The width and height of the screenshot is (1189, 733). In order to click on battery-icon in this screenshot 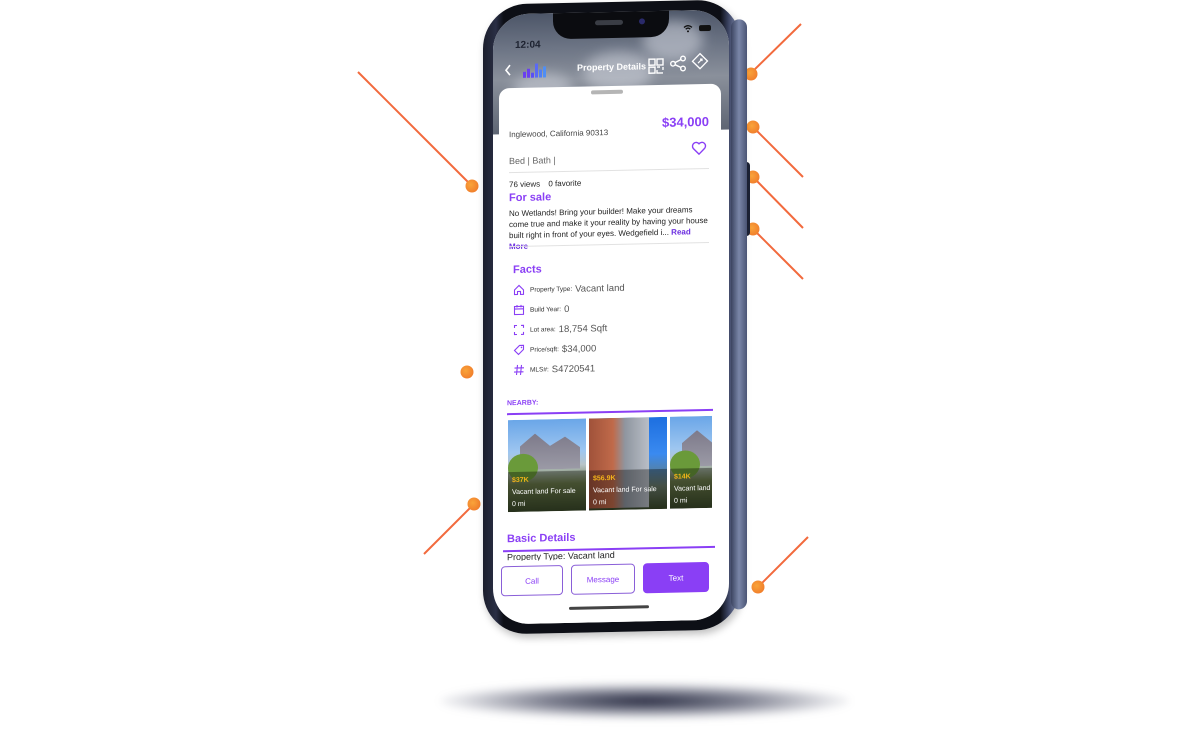, I will do `click(705, 28)`.